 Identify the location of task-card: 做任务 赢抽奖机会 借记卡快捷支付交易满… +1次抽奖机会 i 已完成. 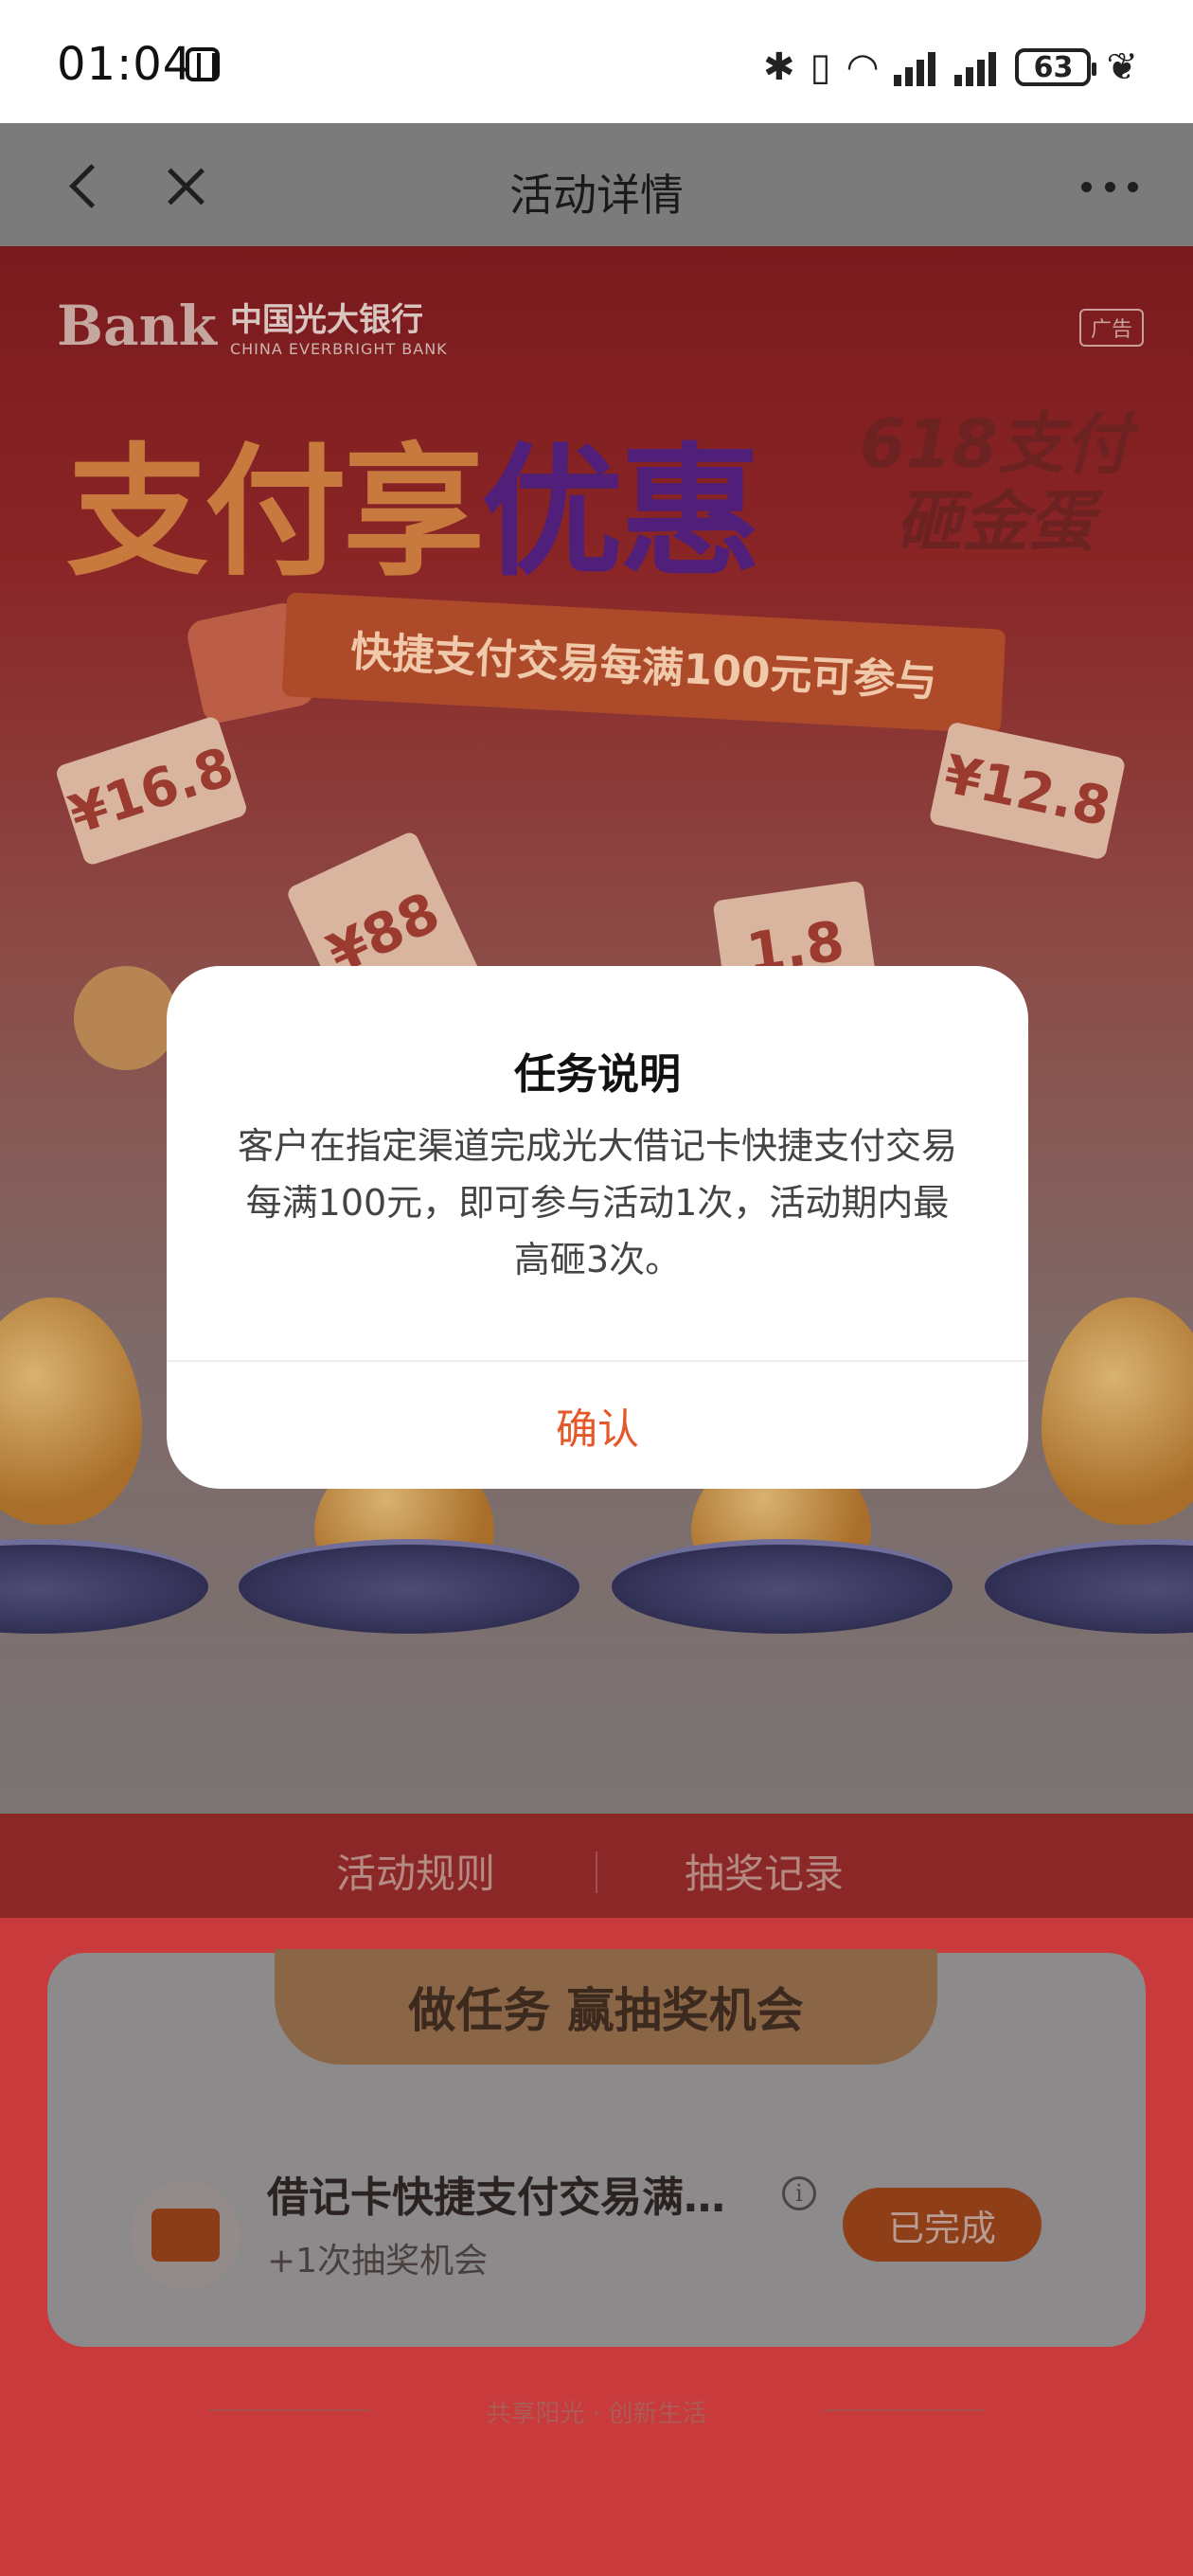
(596, 2148).